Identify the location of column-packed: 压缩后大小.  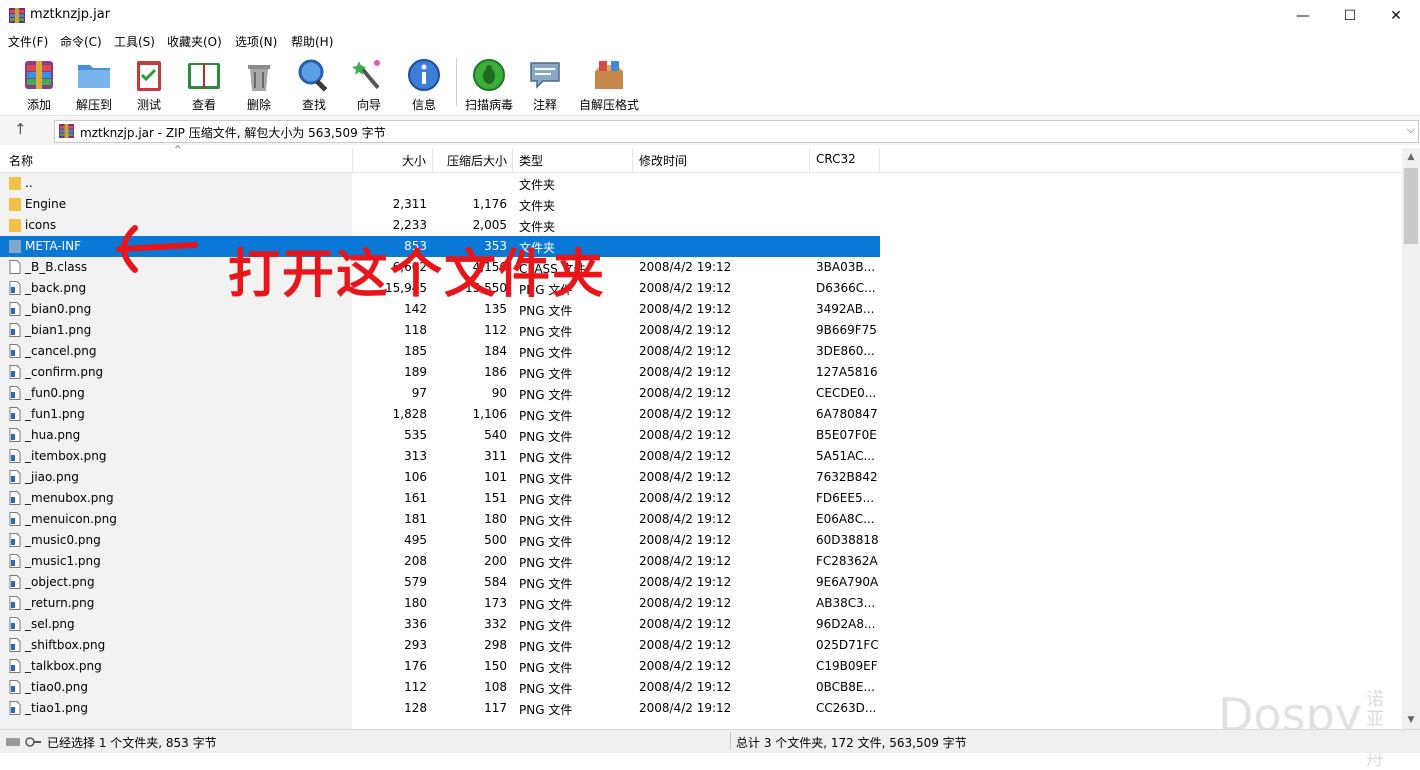
(477, 160).